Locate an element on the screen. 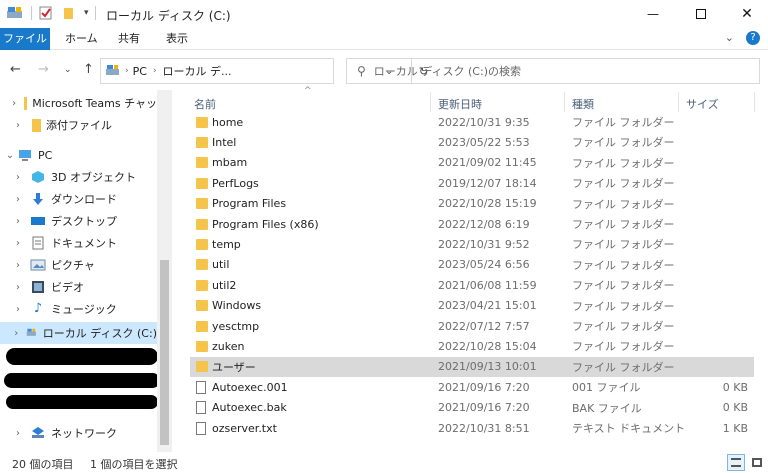  file-date: 2023/05/24 6:56 is located at coordinates (484, 265).